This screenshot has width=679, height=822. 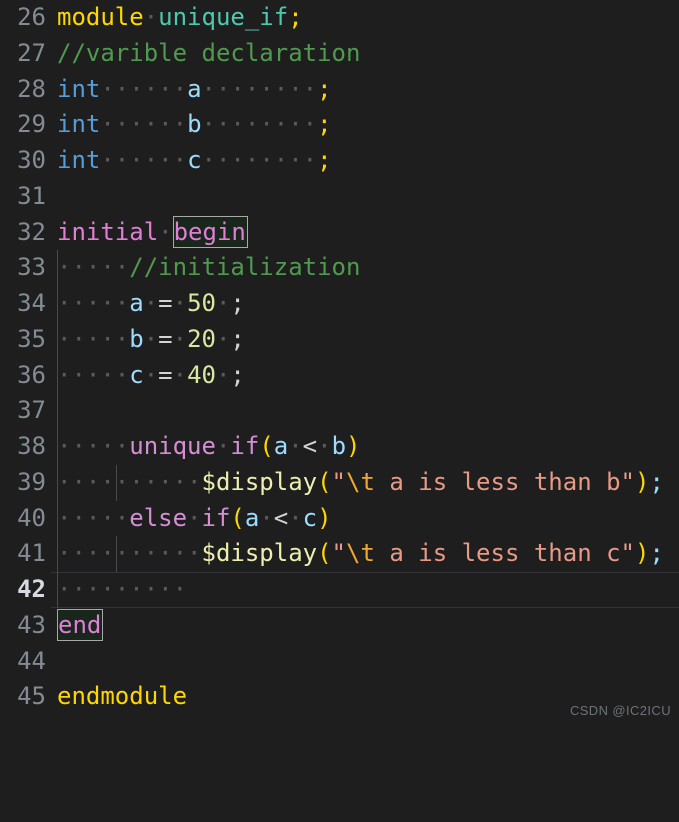 I want to click on line-content: int······a········;, so click(x=194, y=90).